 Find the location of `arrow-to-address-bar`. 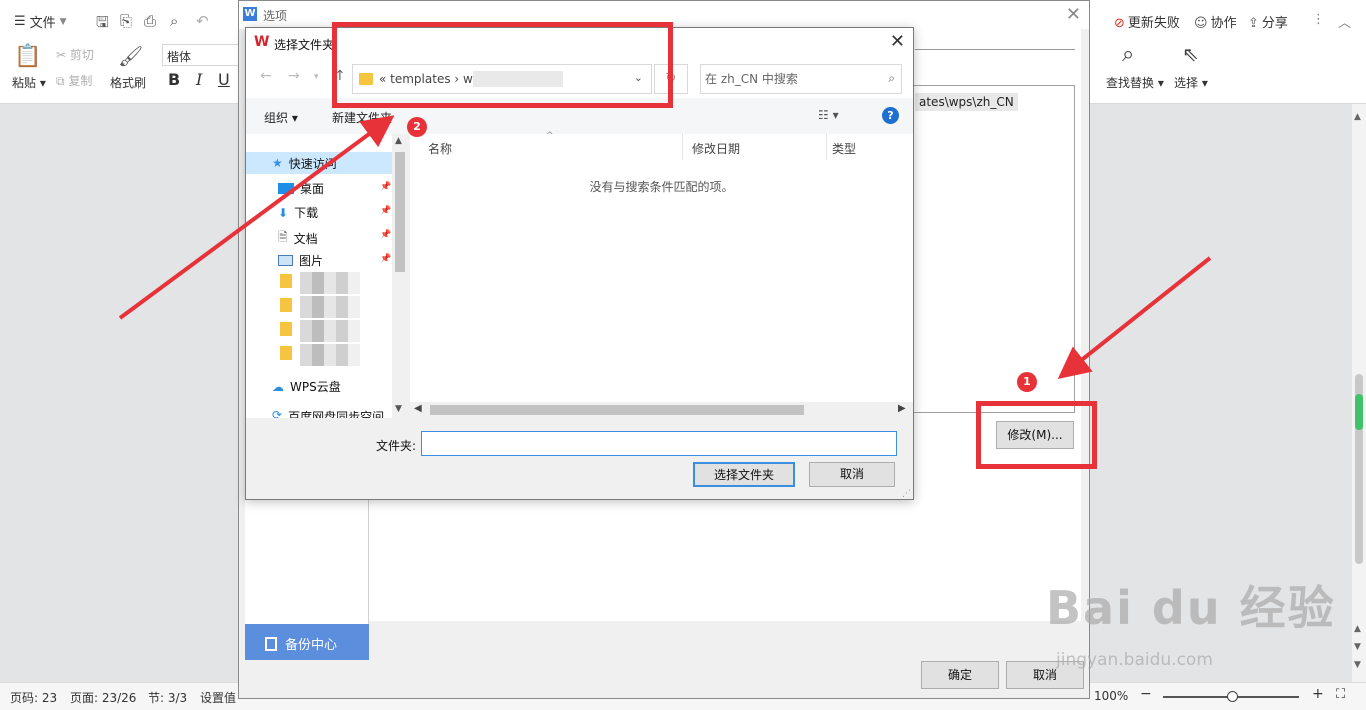

arrow-to-address-bar is located at coordinates (256, 217).